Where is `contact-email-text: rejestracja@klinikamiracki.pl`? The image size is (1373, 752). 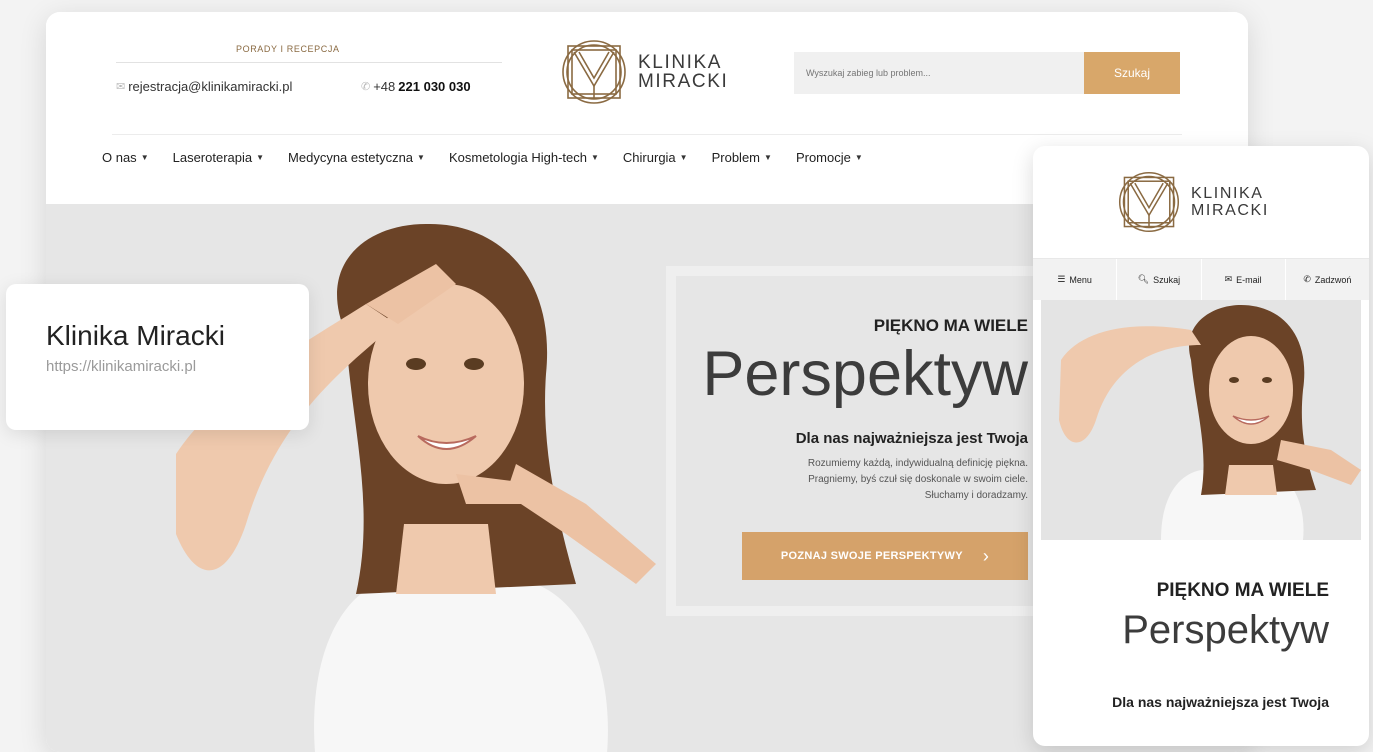 contact-email-text: rejestracja@klinikamiracki.pl is located at coordinates (210, 86).